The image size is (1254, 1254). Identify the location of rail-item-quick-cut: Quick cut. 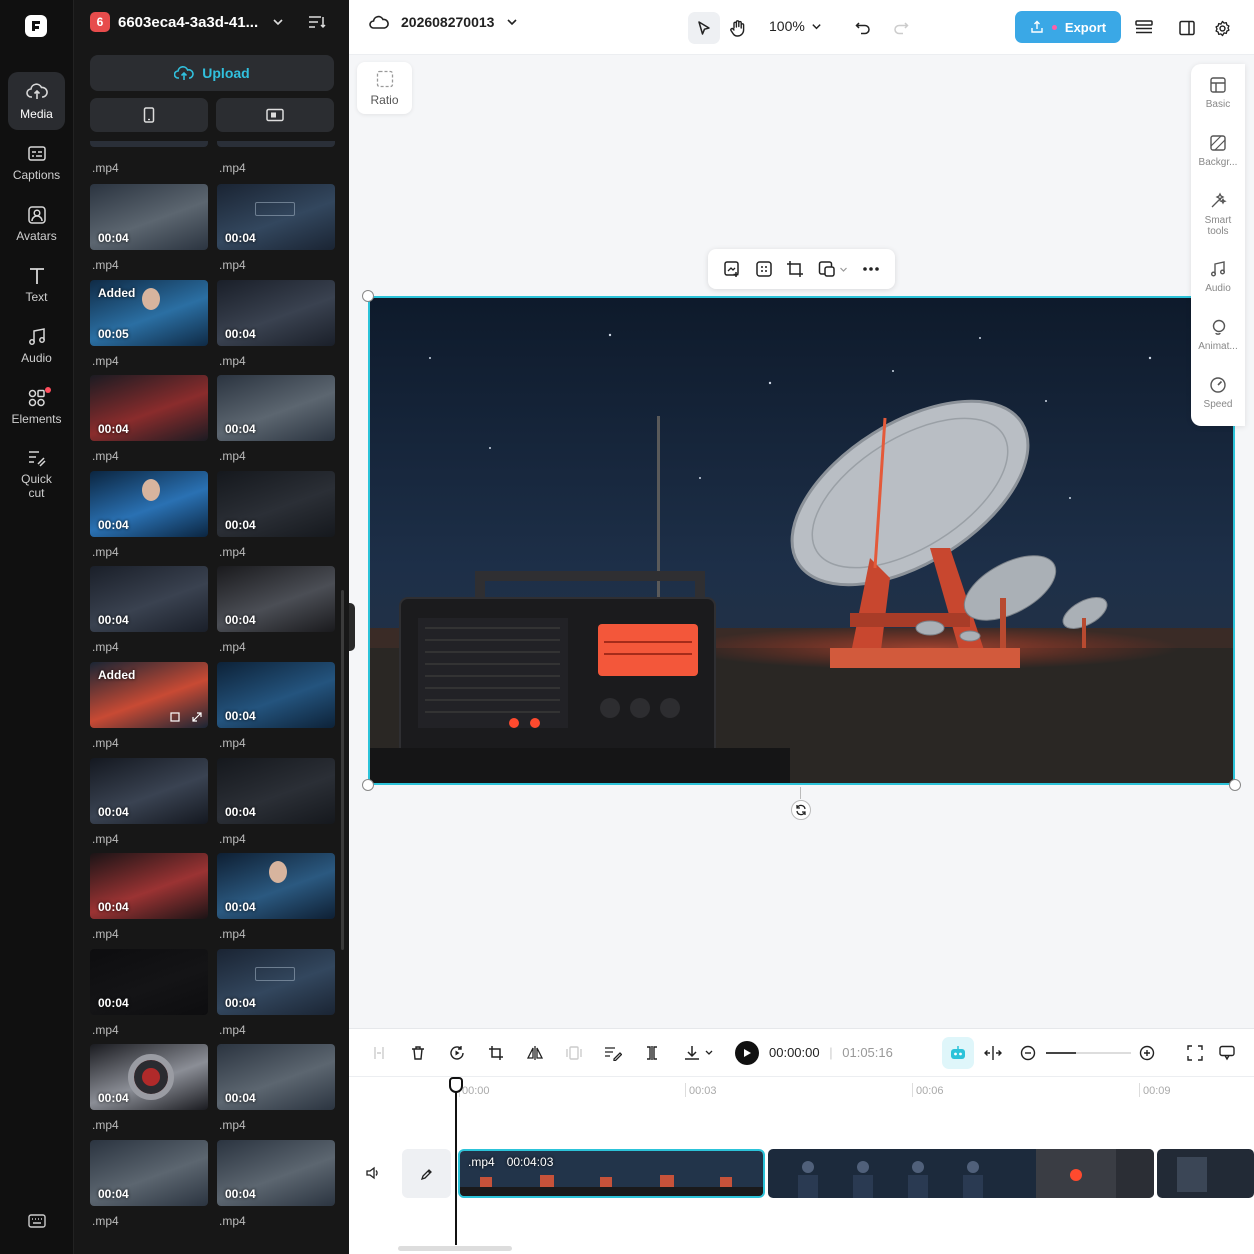
(36, 473).